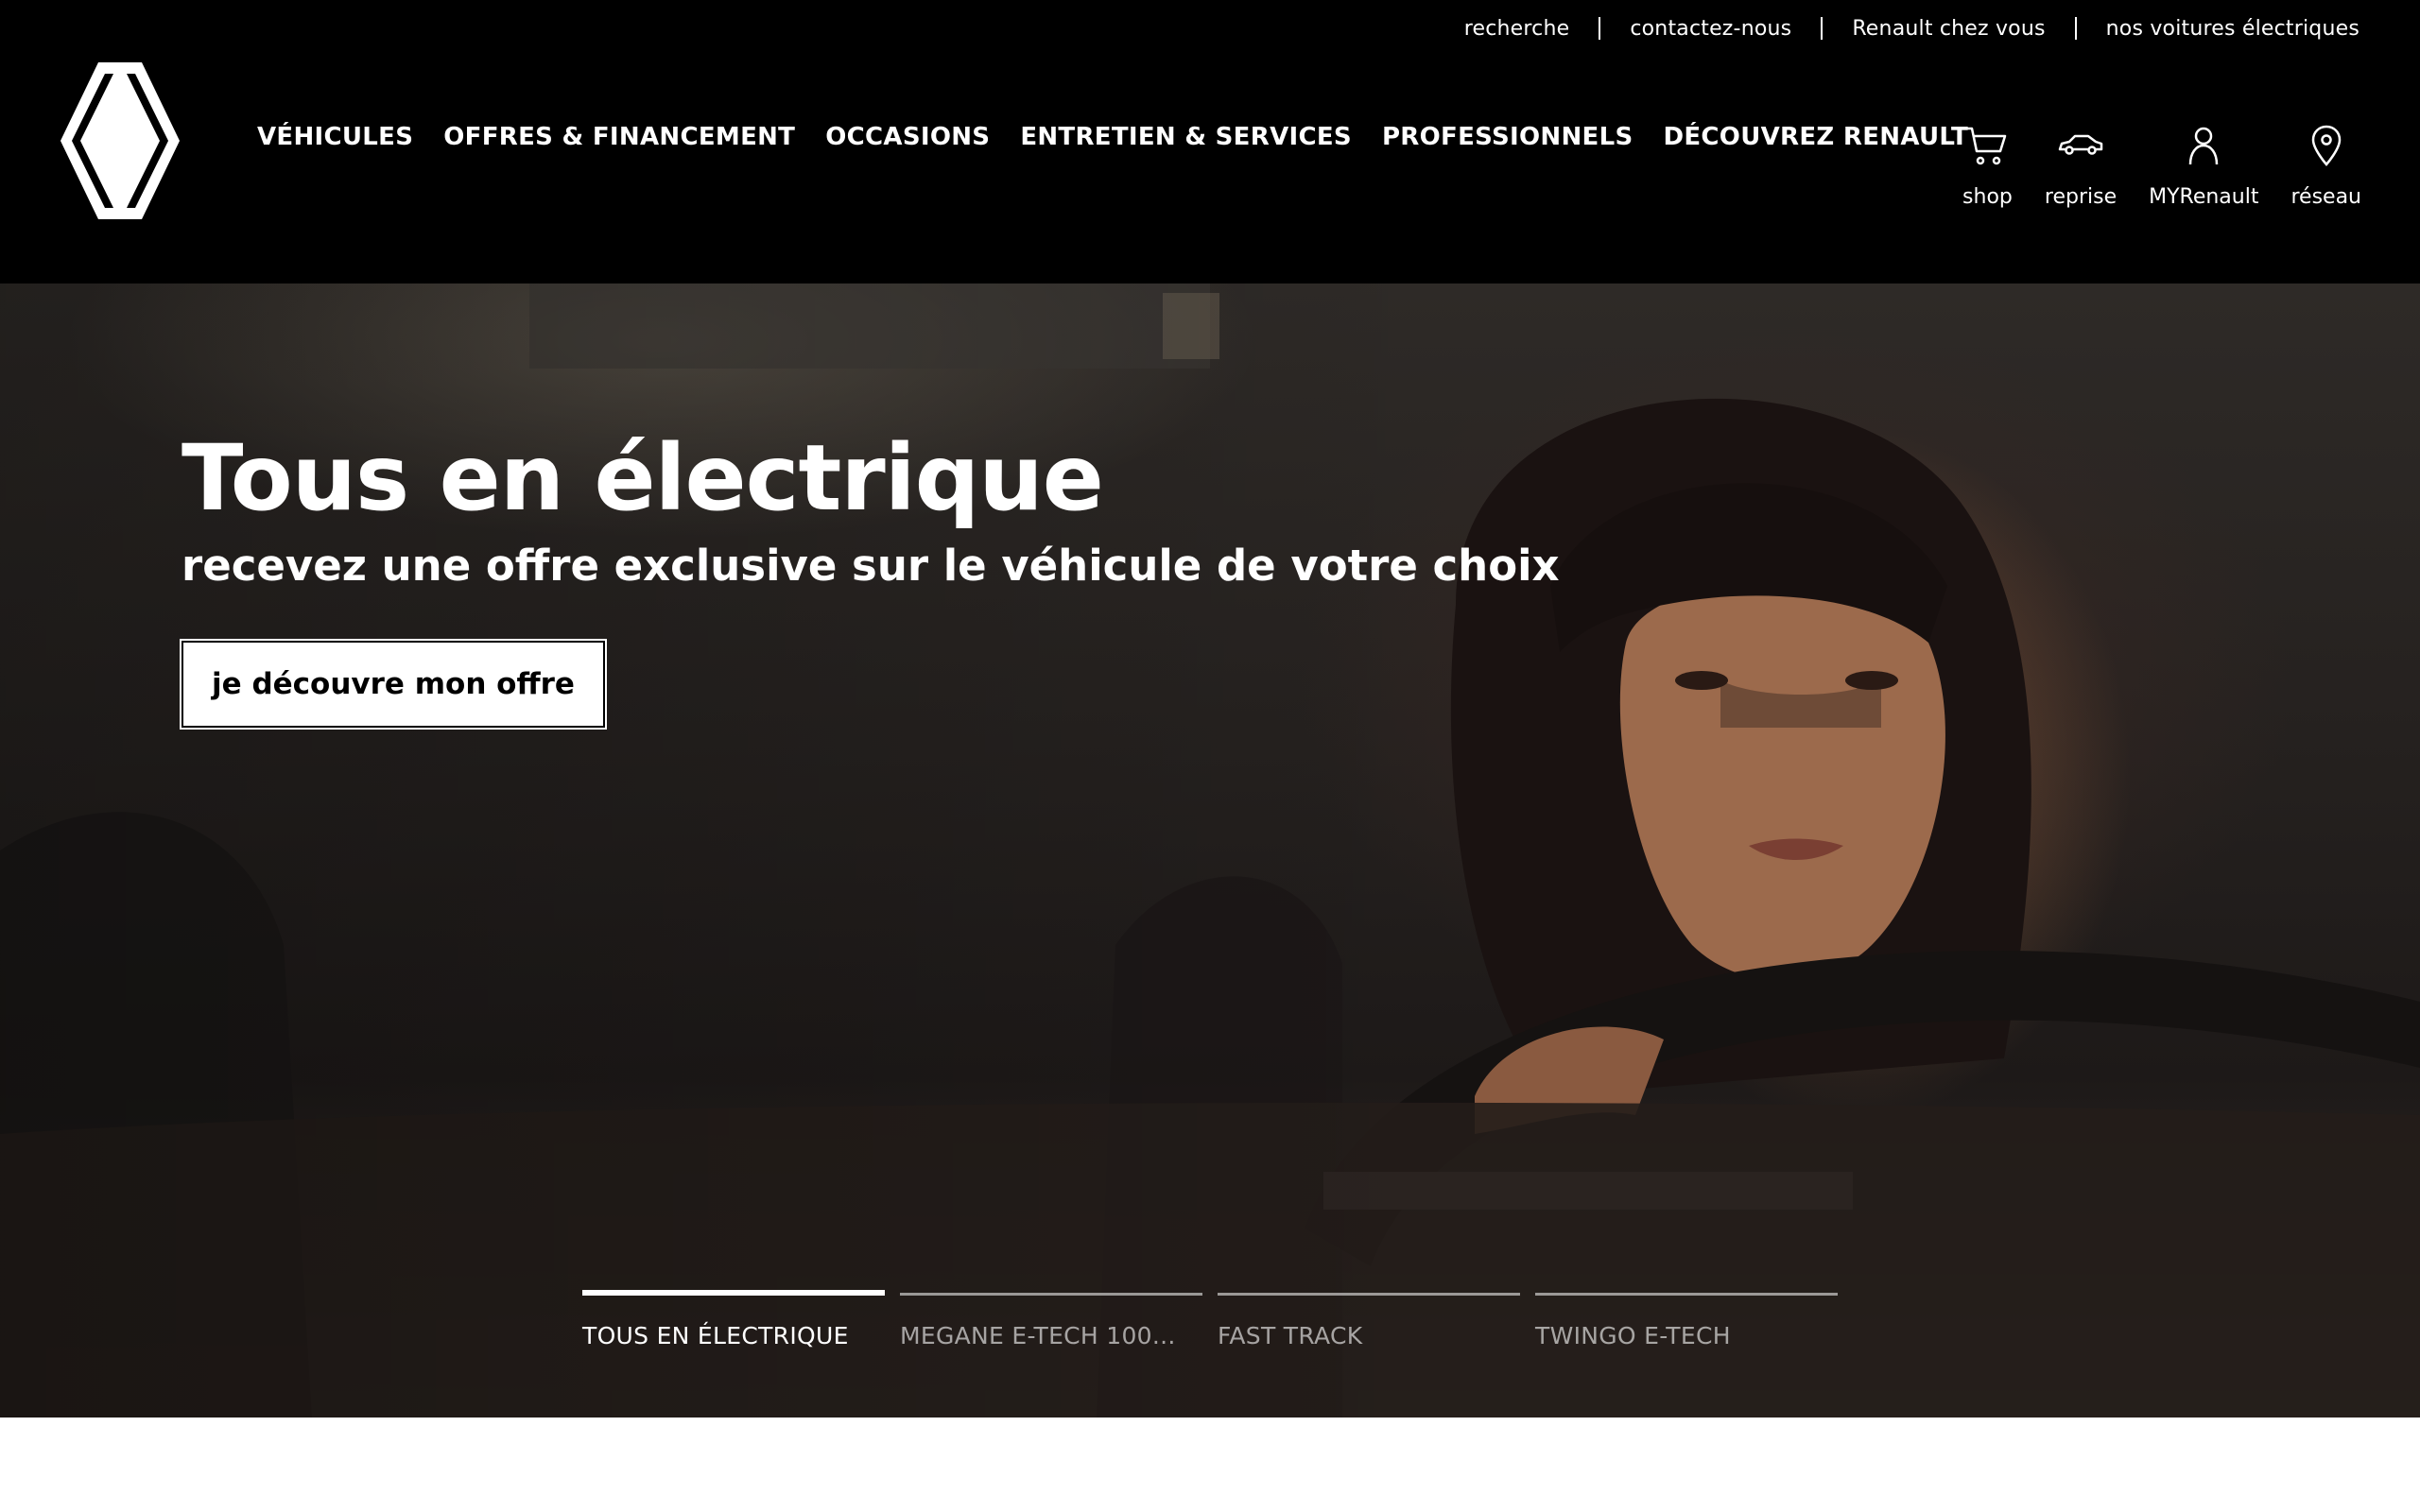 This screenshot has width=2420, height=1512. What do you see at coordinates (1369, 1321) in the screenshot?
I see `carousel-tab-fast-track: FAST TRACK` at bounding box center [1369, 1321].